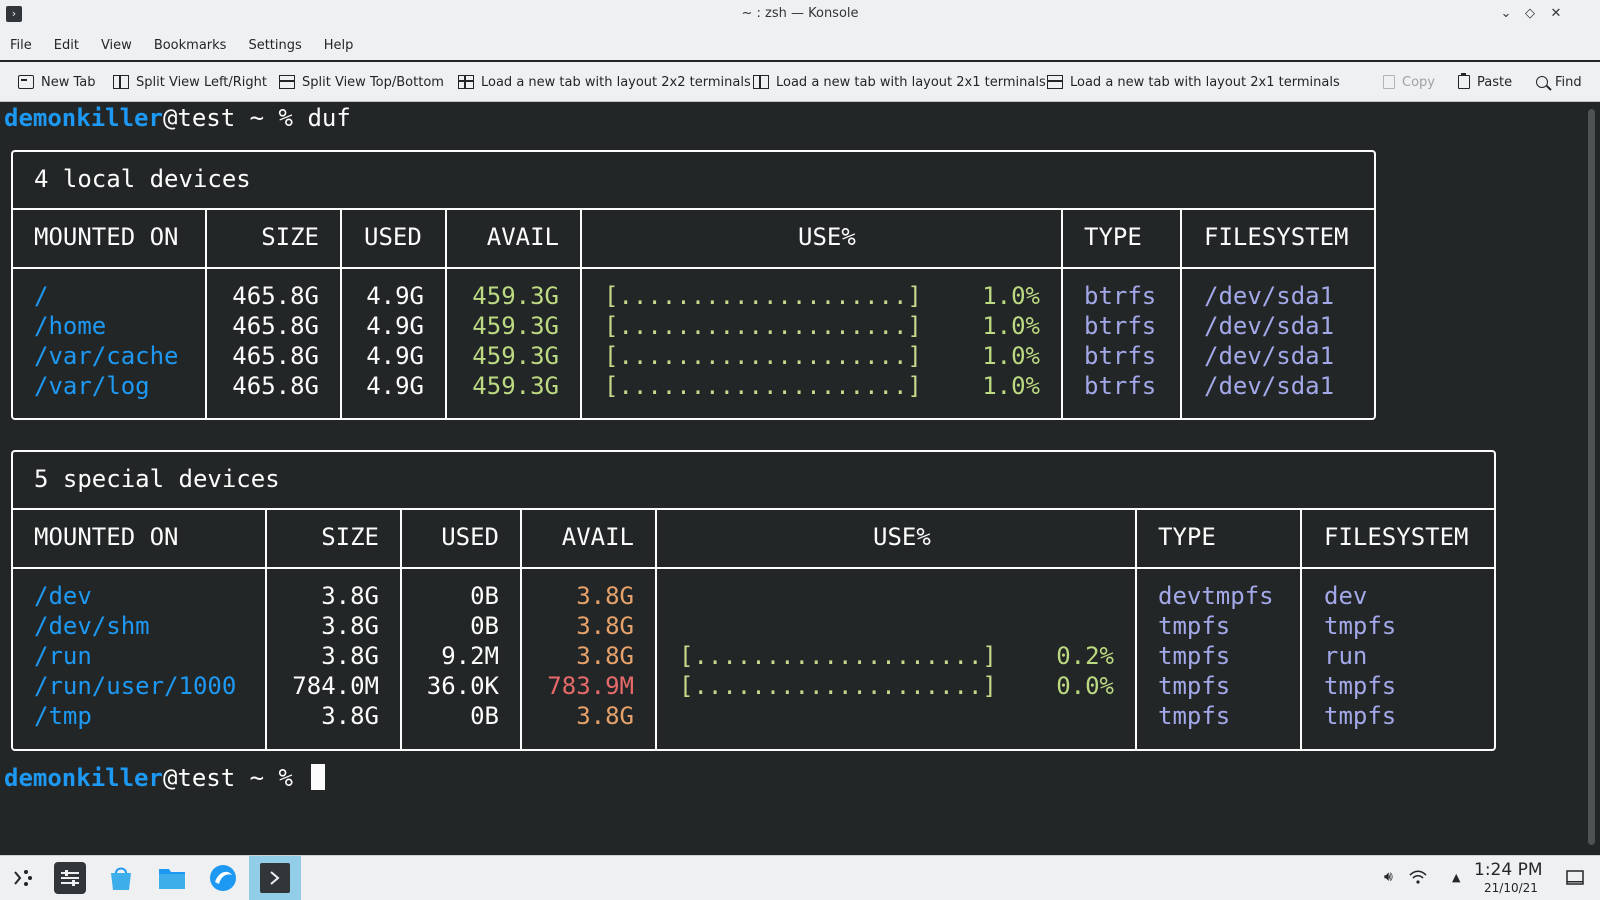  What do you see at coordinates (290, 237) in the screenshot?
I see `header-size: SIZE` at bounding box center [290, 237].